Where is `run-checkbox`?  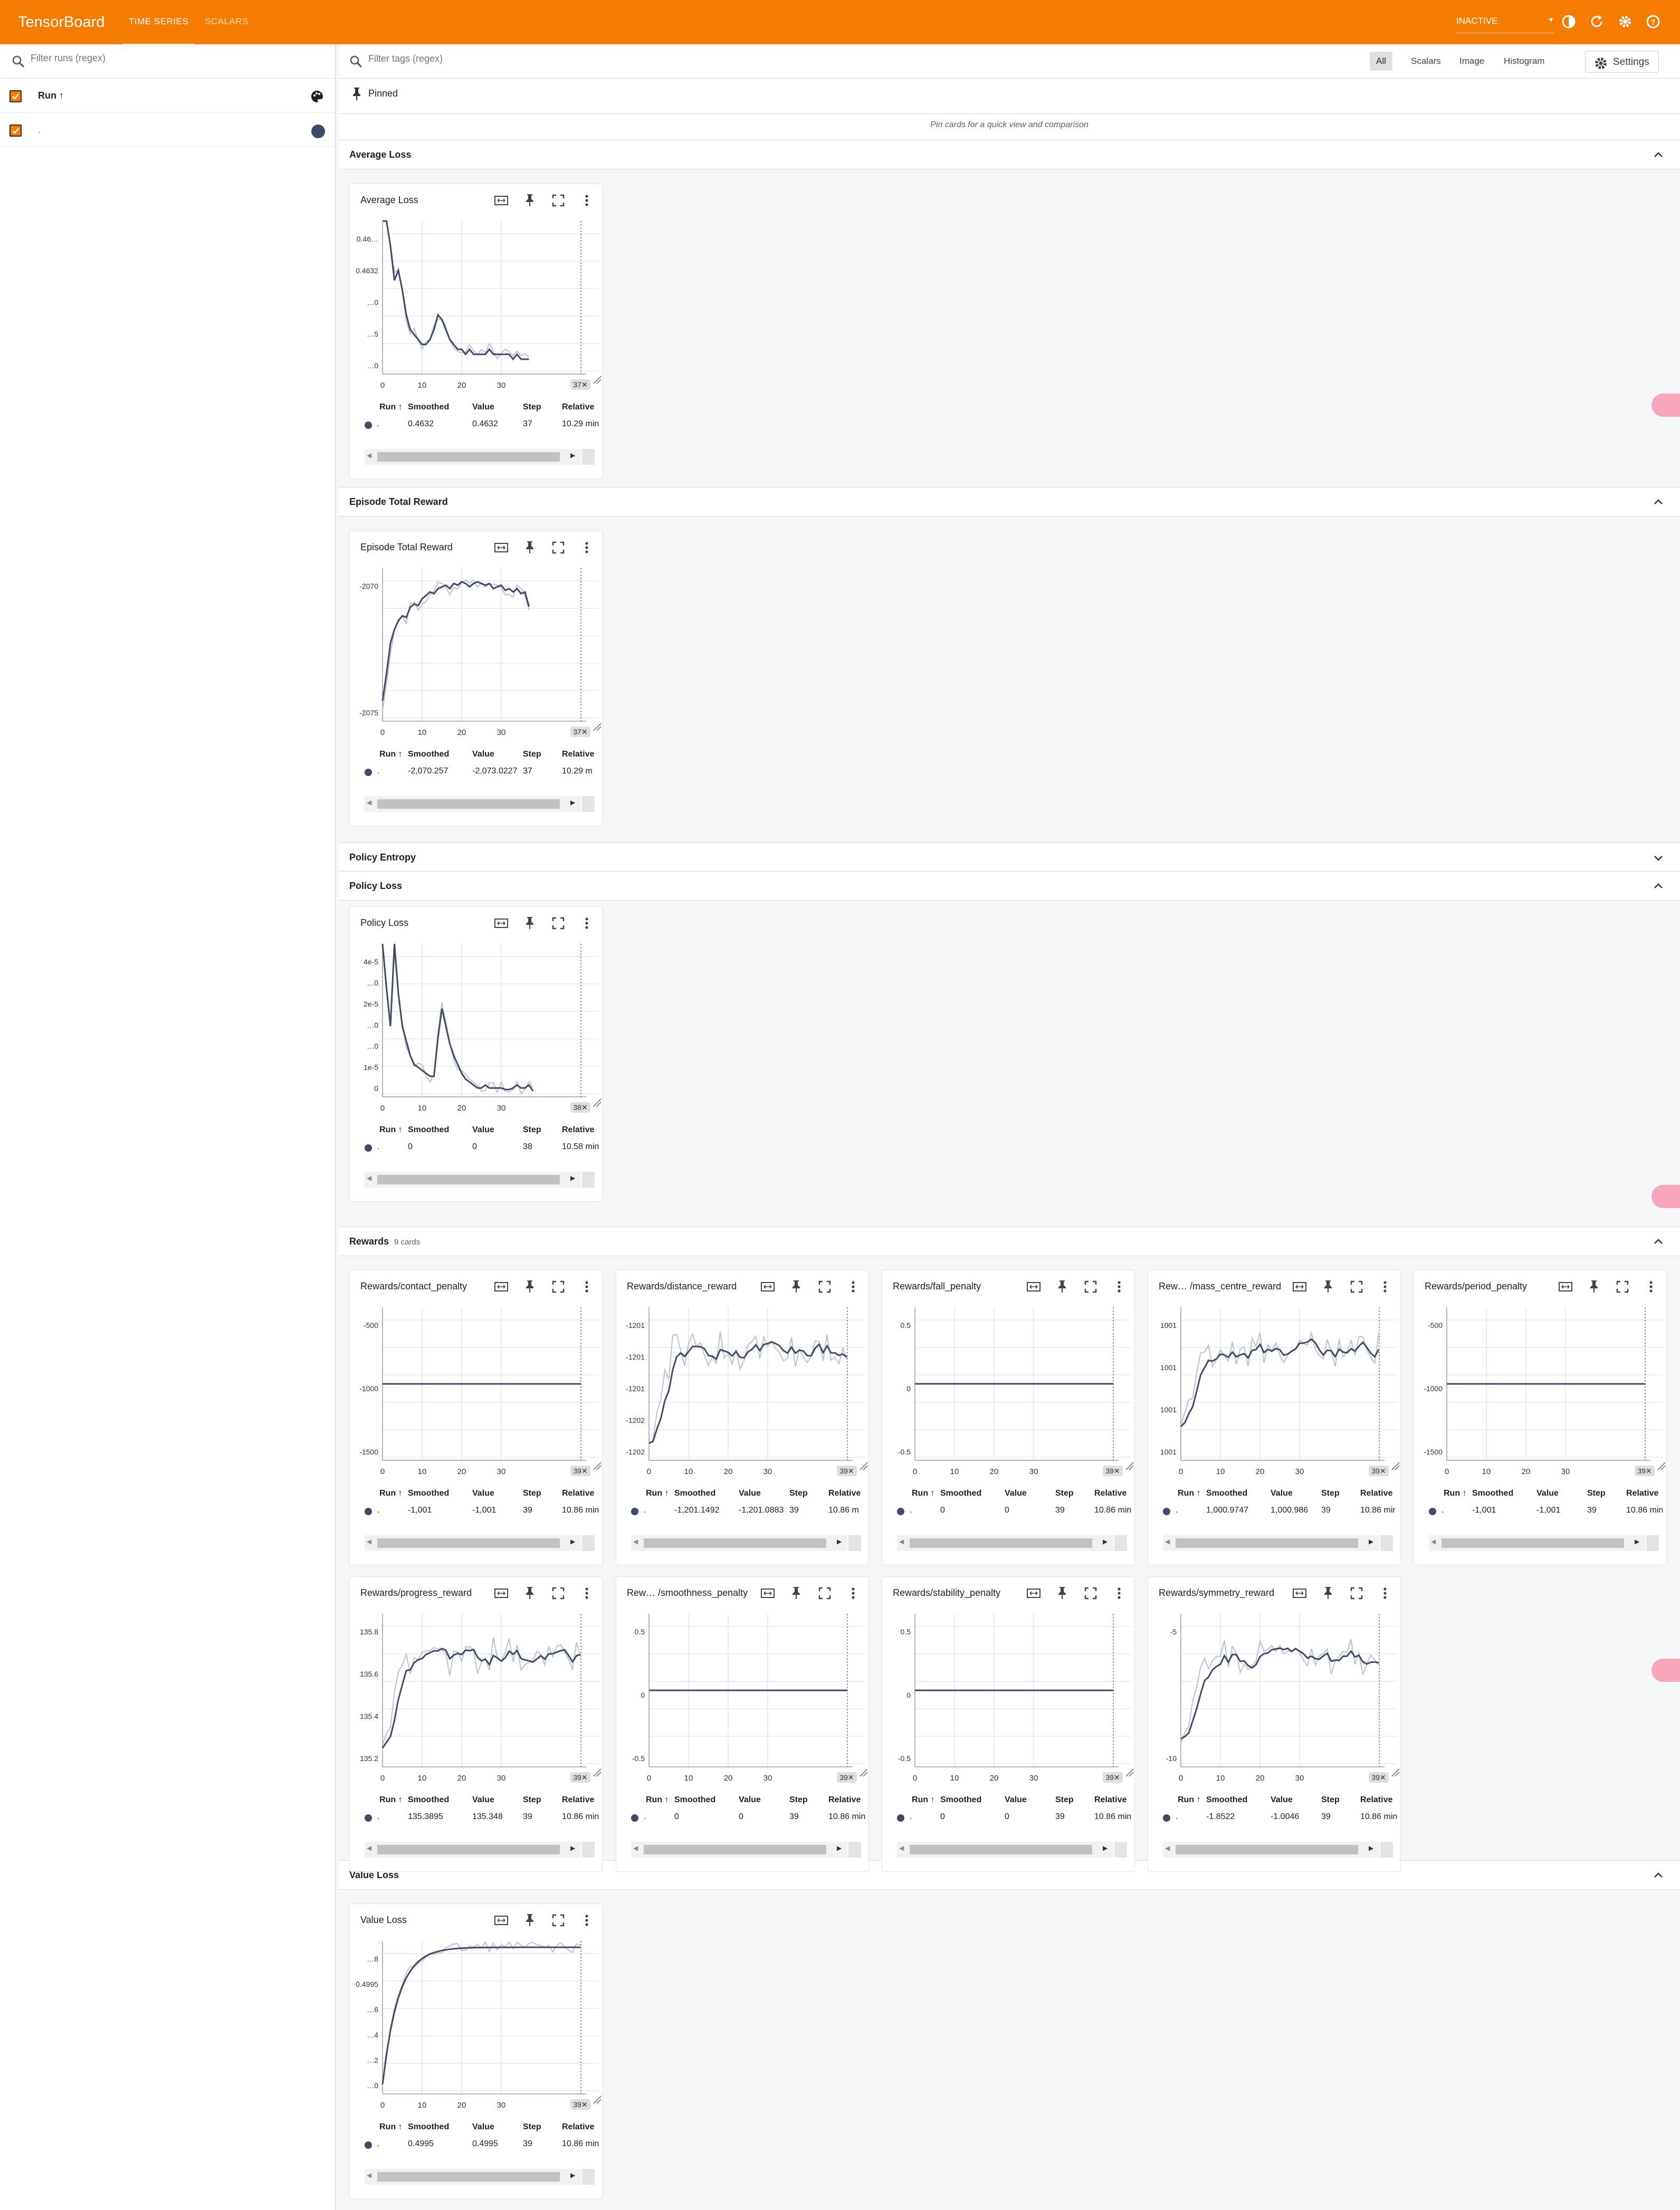 run-checkbox is located at coordinates (15, 131).